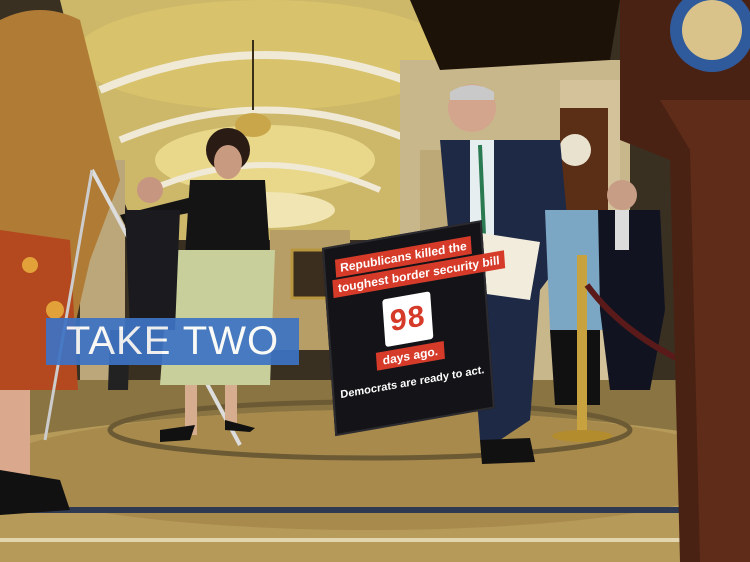 This screenshot has width=750, height=562. I want to click on sign-footer: Democrats are ready to act., so click(412, 383).